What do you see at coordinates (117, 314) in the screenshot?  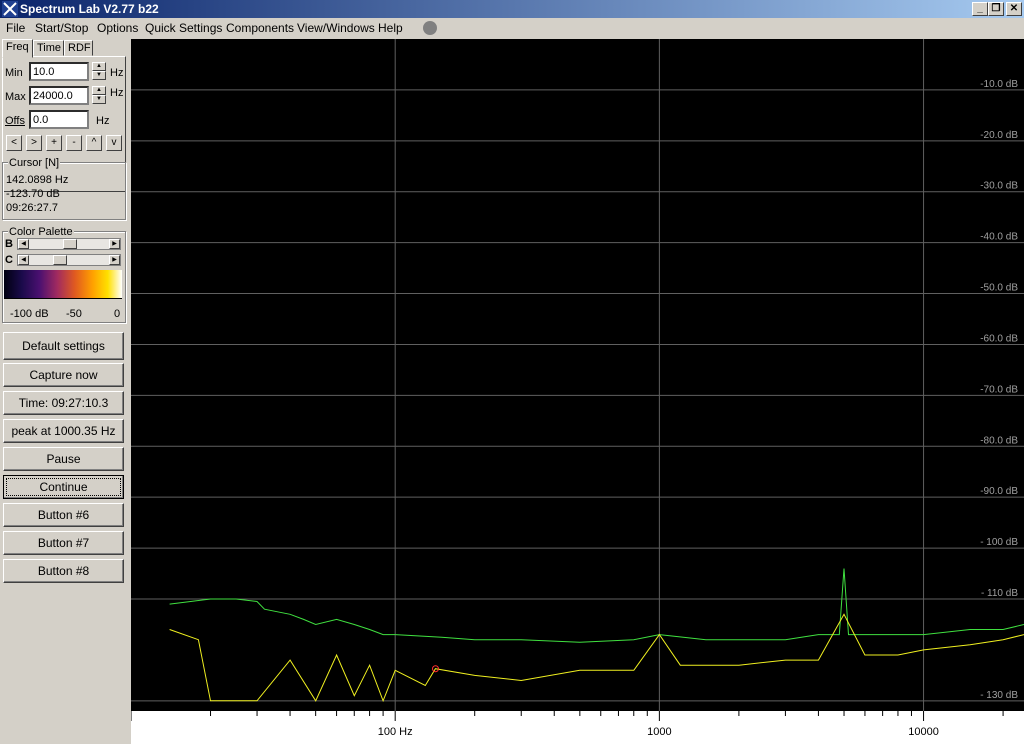 I see `palette-scale-max: 0` at bounding box center [117, 314].